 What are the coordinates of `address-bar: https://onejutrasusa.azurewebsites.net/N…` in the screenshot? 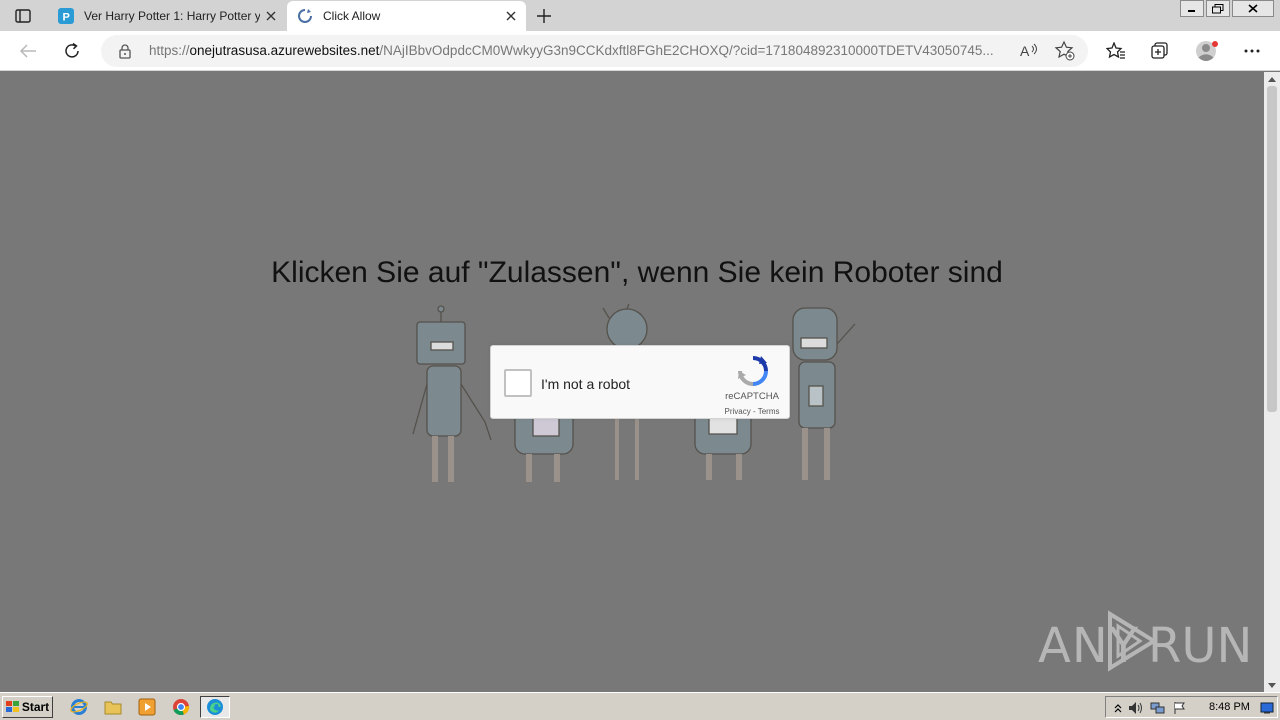 It's located at (594, 51).